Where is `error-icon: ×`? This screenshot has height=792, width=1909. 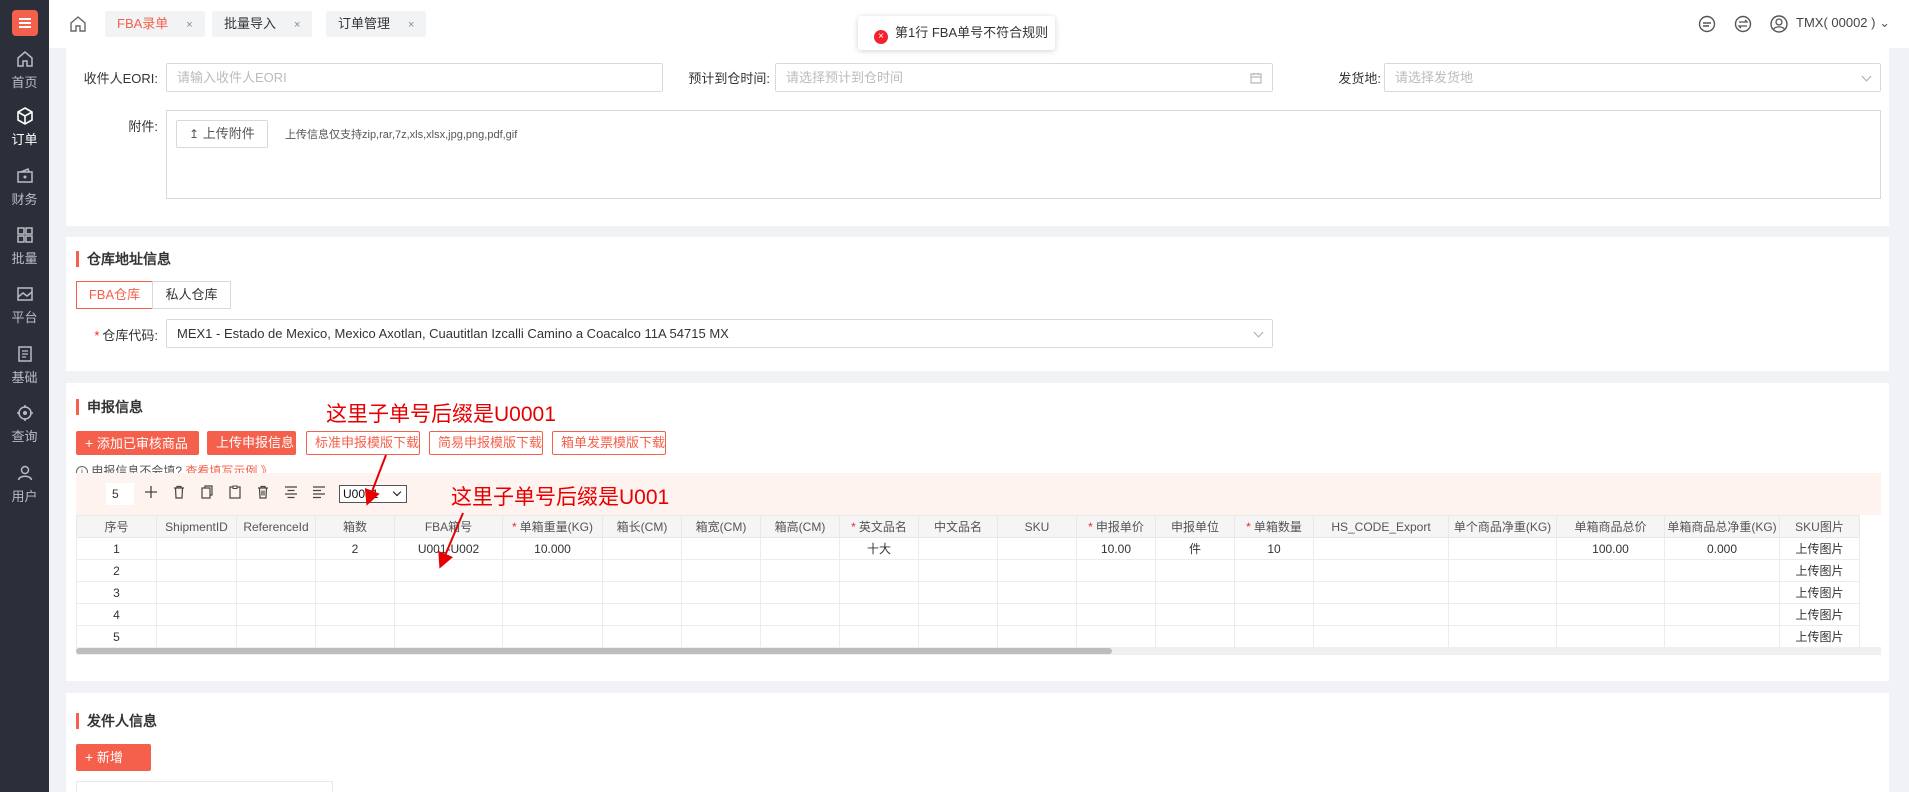
error-icon: × is located at coordinates (881, 37).